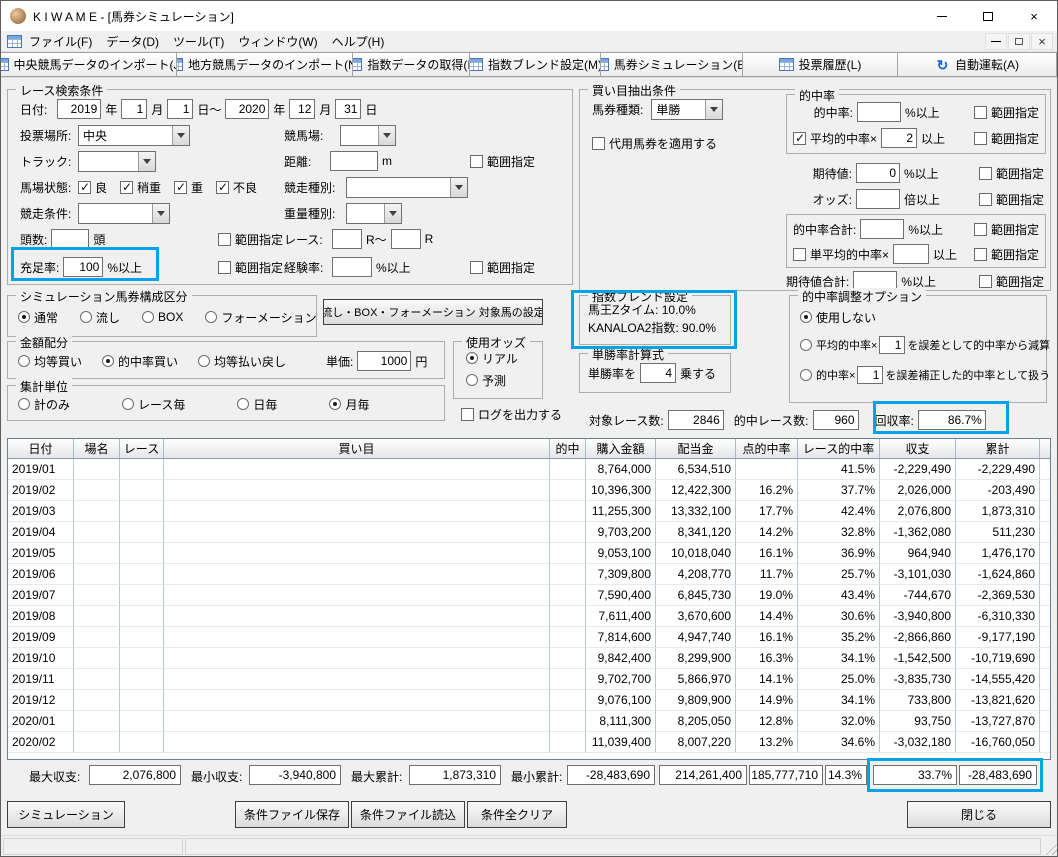  What do you see at coordinates (368, 135) in the screenshot?
I see `course-select` at bounding box center [368, 135].